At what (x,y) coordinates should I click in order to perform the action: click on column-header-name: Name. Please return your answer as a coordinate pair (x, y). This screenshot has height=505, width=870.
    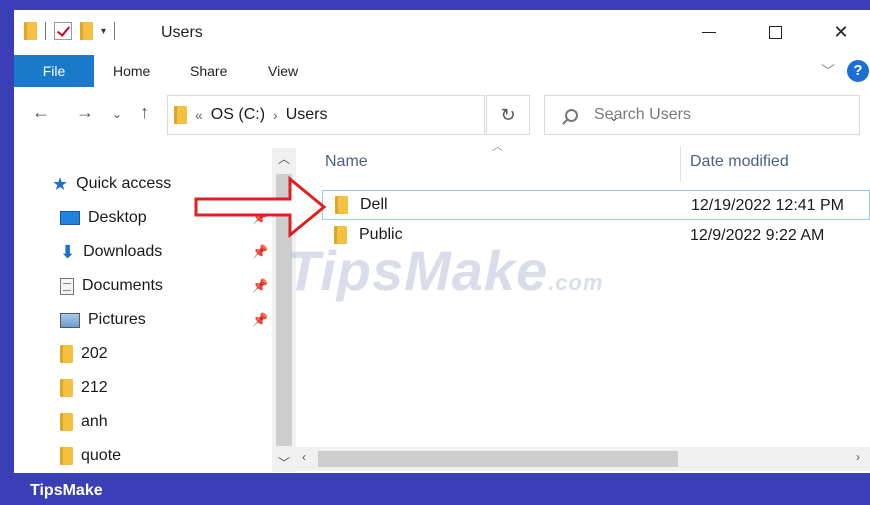
    Looking at the image, I should click on (346, 162).